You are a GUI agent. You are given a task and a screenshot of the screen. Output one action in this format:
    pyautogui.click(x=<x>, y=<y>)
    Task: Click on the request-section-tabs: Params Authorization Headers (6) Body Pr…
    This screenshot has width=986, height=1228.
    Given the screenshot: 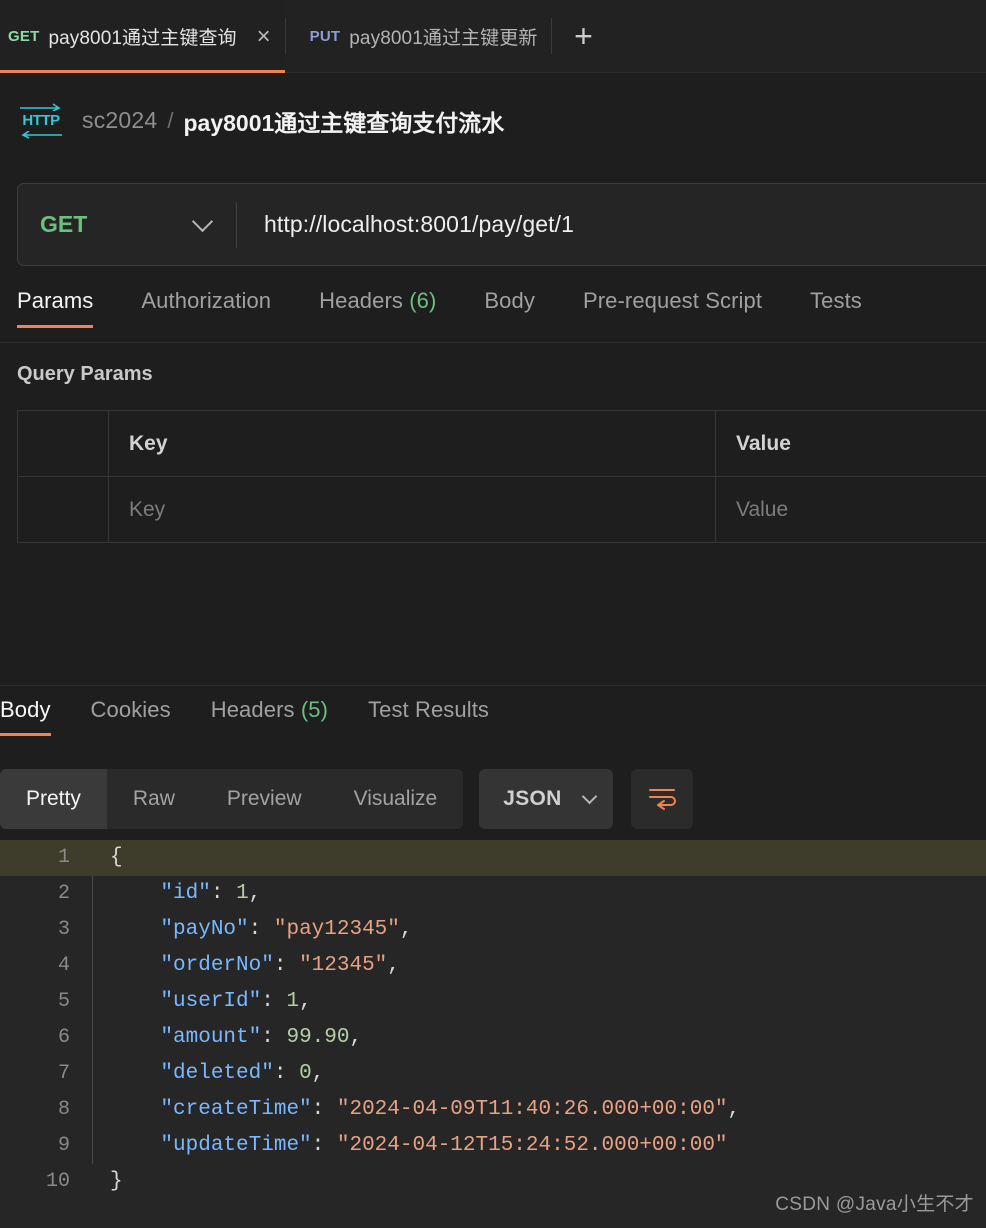 What is the action you would take?
    pyautogui.click(x=493, y=315)
    